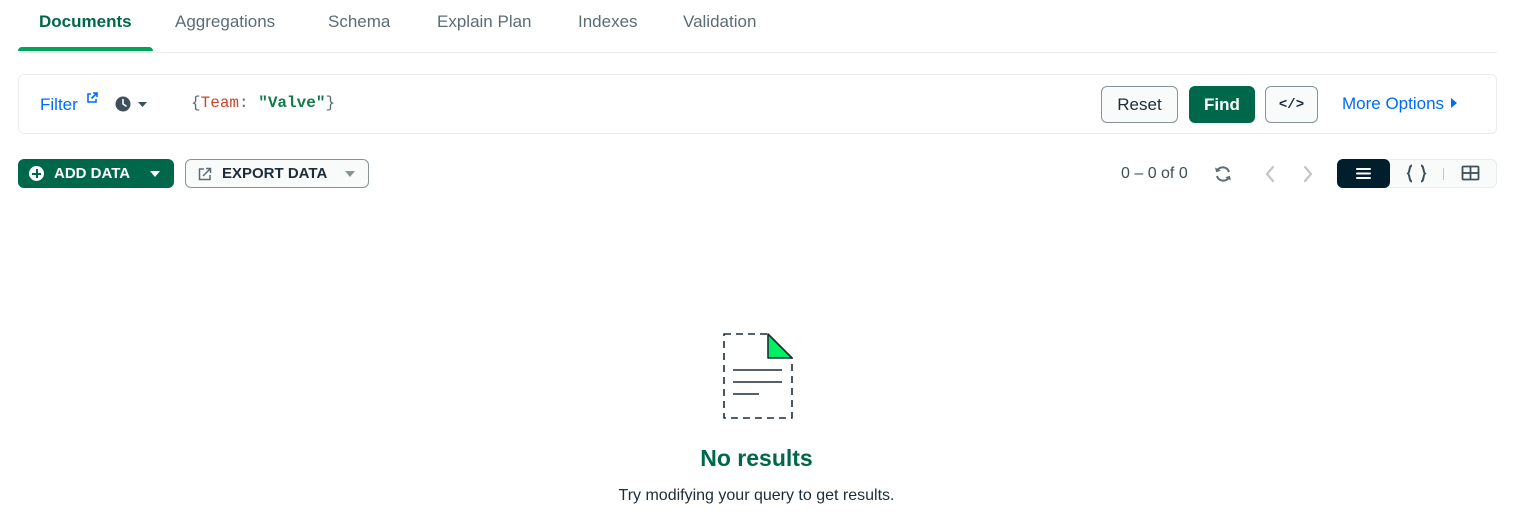 This screenshot has height=514, width=1513. I want to click on export-data-button: EXPORT DATA, so click(277, 173).